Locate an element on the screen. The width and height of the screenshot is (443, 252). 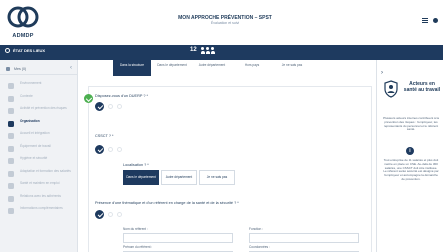
sidebar-item-label: Environnement is located at coordinates (31, 83).